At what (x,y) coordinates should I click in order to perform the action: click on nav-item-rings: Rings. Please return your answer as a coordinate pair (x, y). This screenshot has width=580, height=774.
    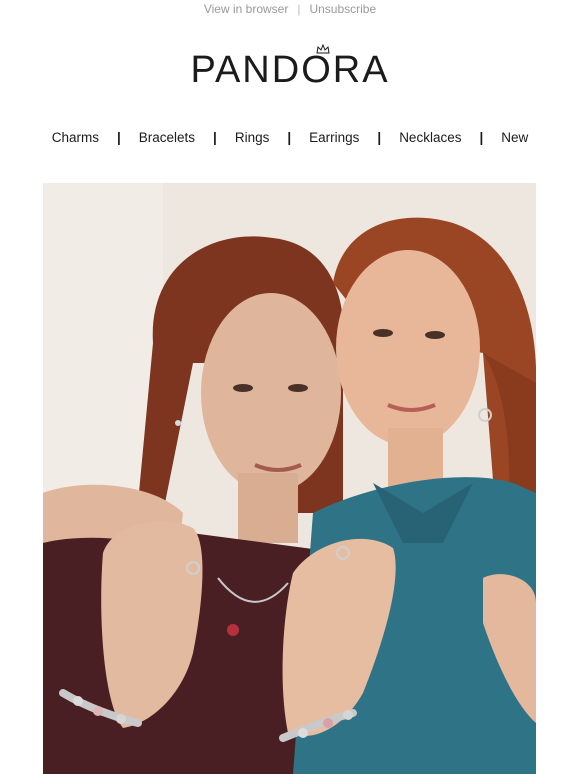
    Looking at the image, I should click on (252, 137).